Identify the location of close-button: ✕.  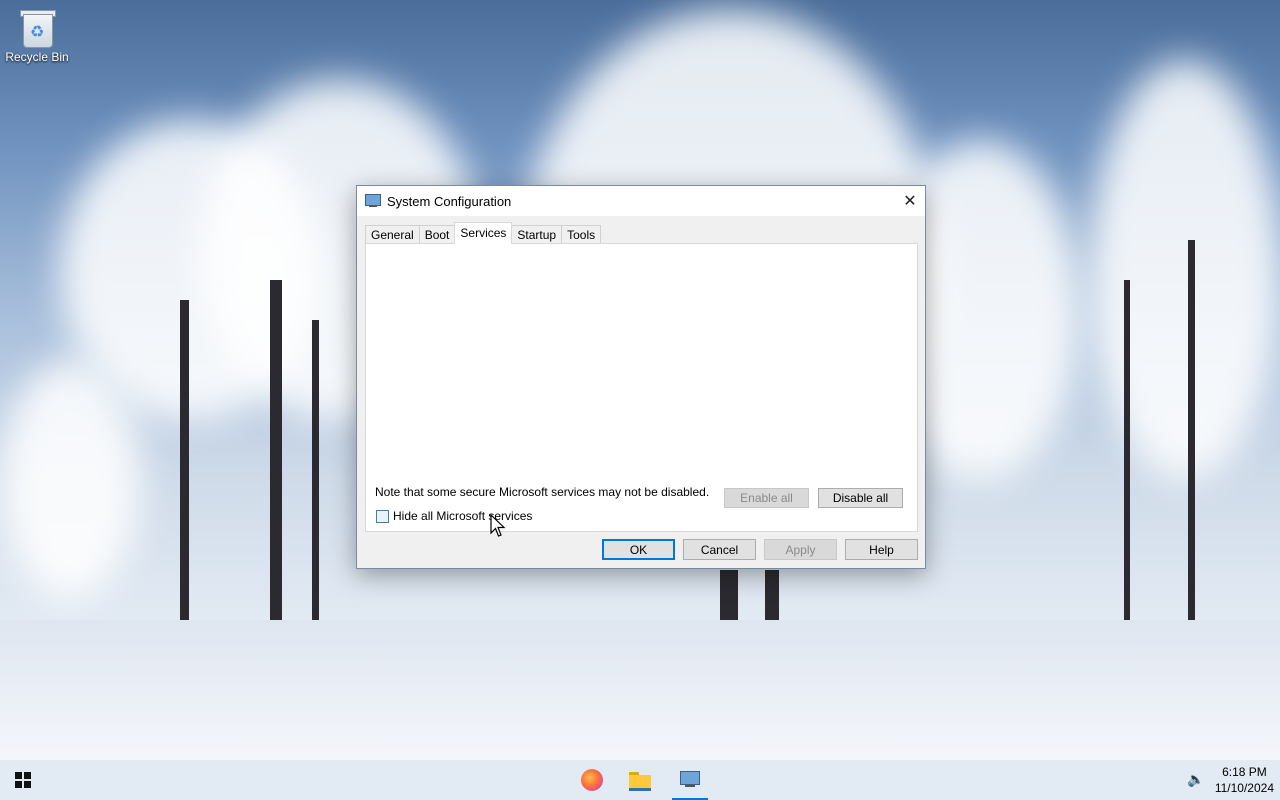
(910, 201).